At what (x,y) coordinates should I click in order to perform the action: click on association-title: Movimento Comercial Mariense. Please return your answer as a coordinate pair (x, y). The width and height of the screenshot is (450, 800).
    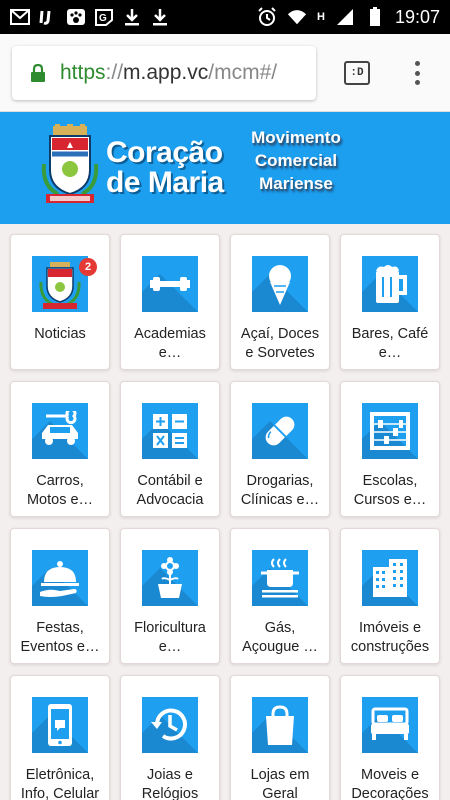
    Looking at the image, I should click on (296, 160).